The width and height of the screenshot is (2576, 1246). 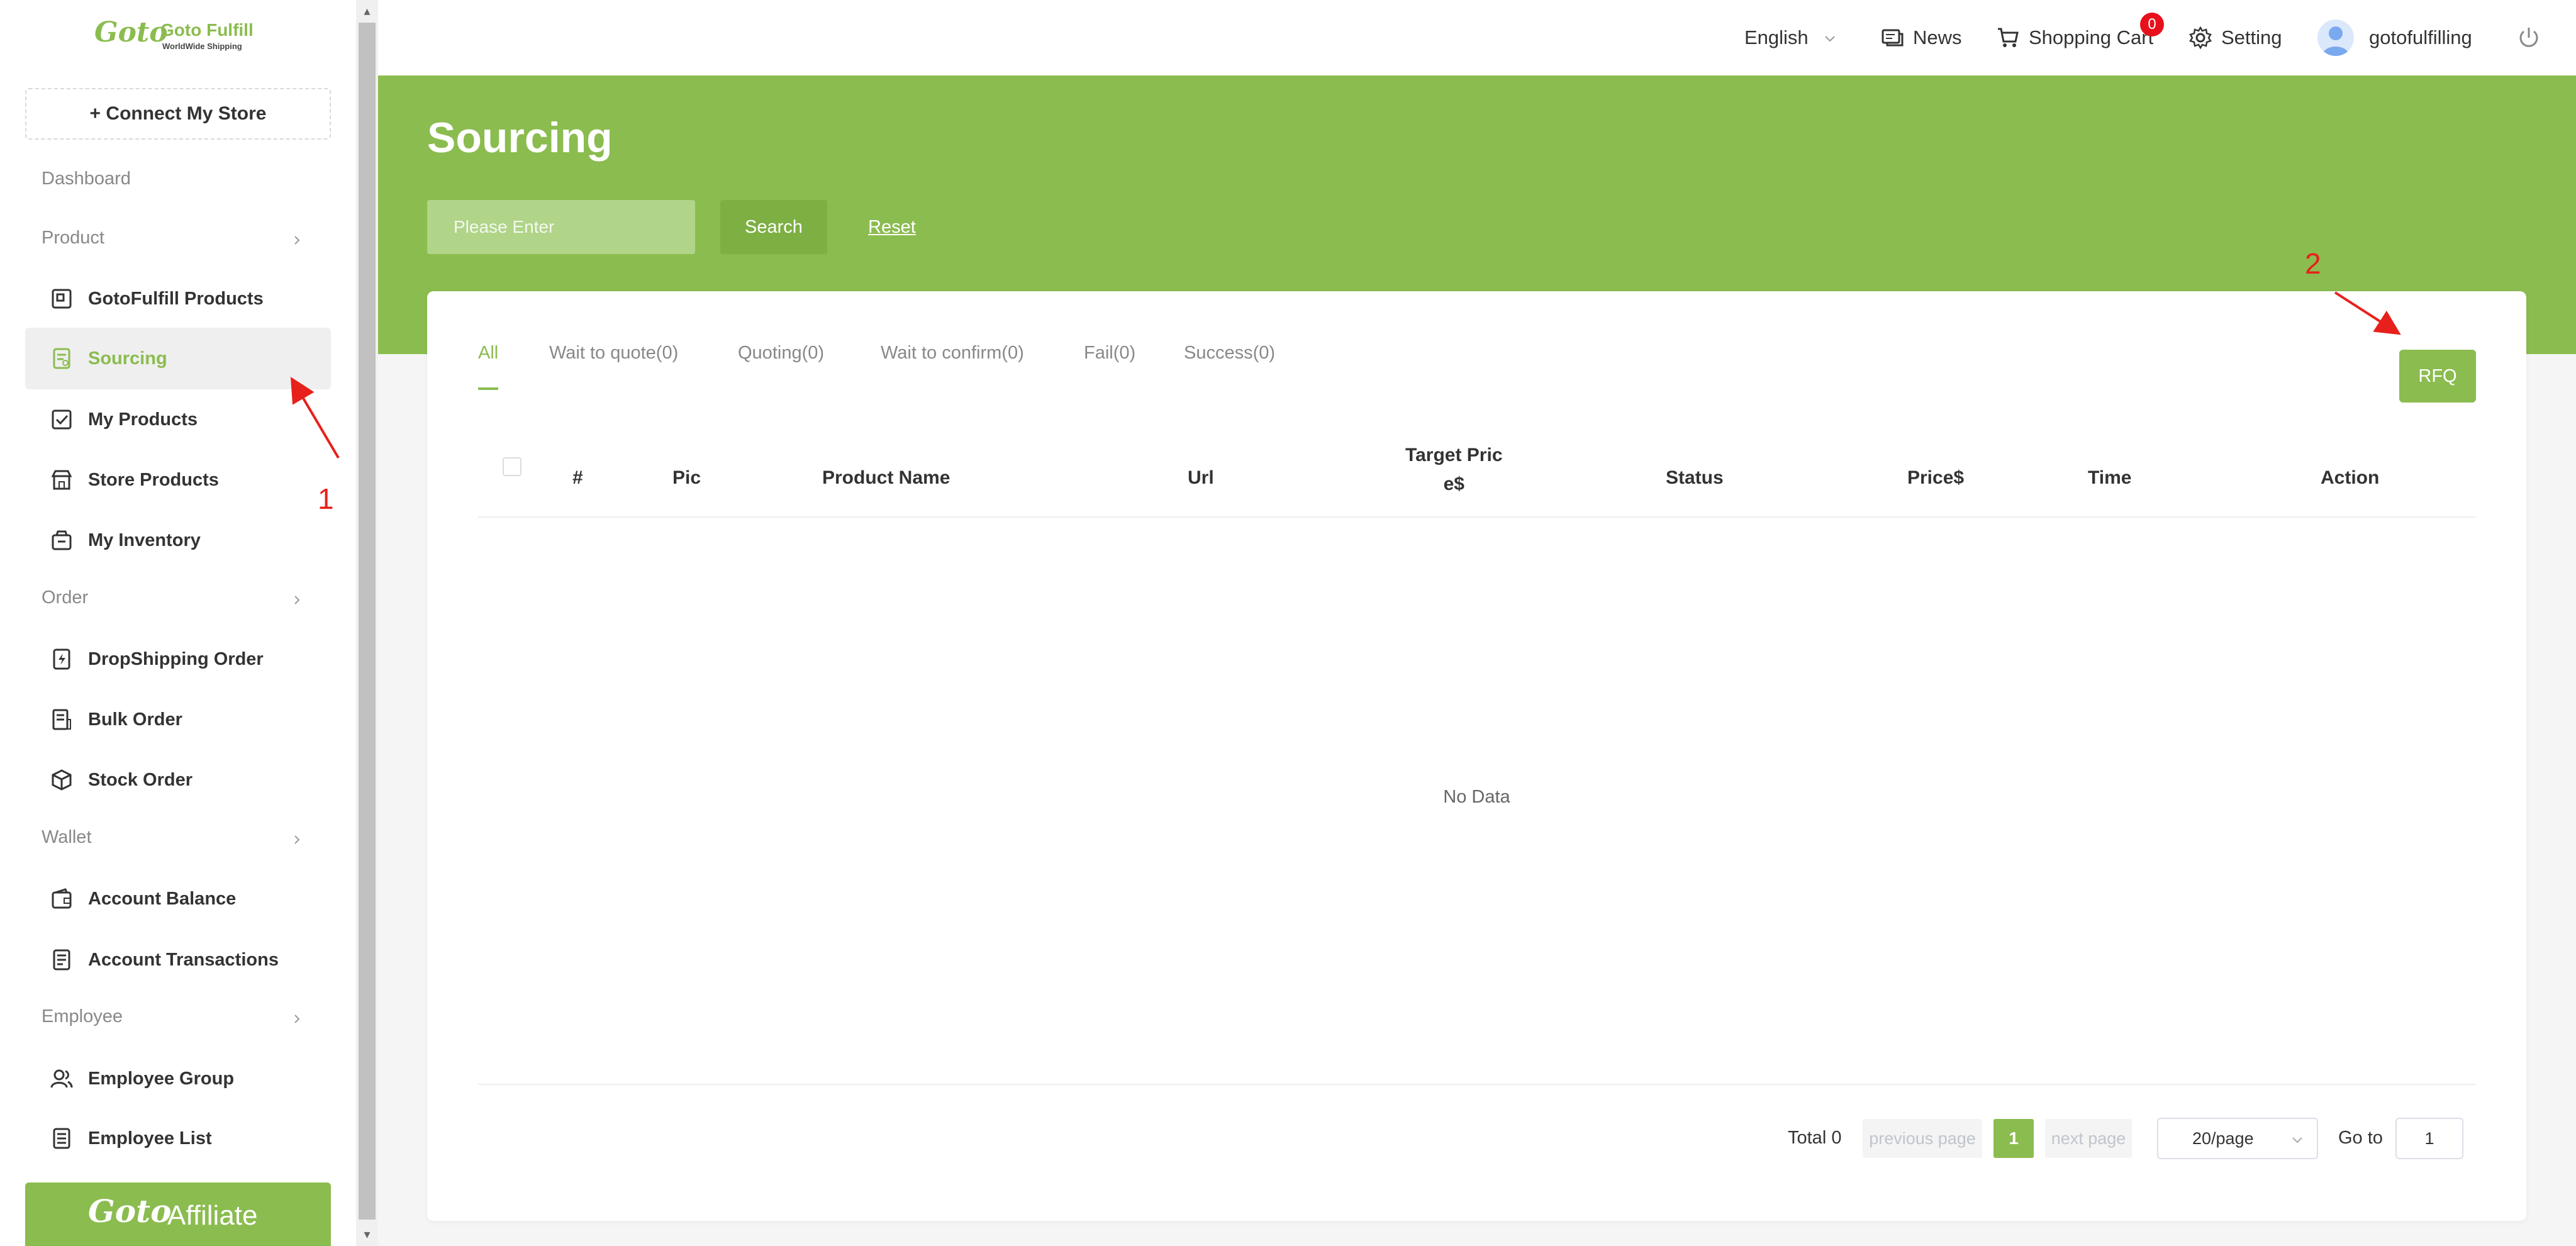 I want to click on shopping-cart-icon, so click(x=2008, y=37).